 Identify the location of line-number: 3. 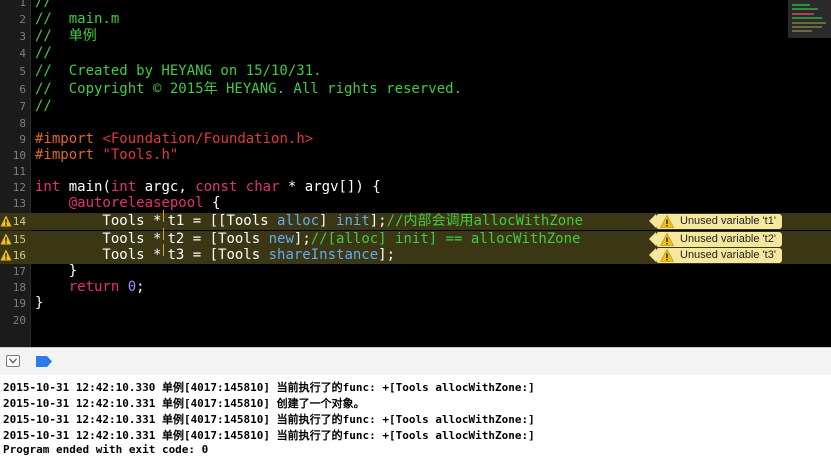
(22, 36).